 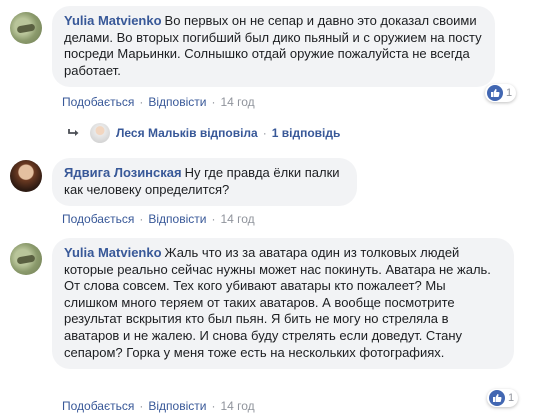 I want to click on reply-arrow-icon, so click(x=73, y=132).